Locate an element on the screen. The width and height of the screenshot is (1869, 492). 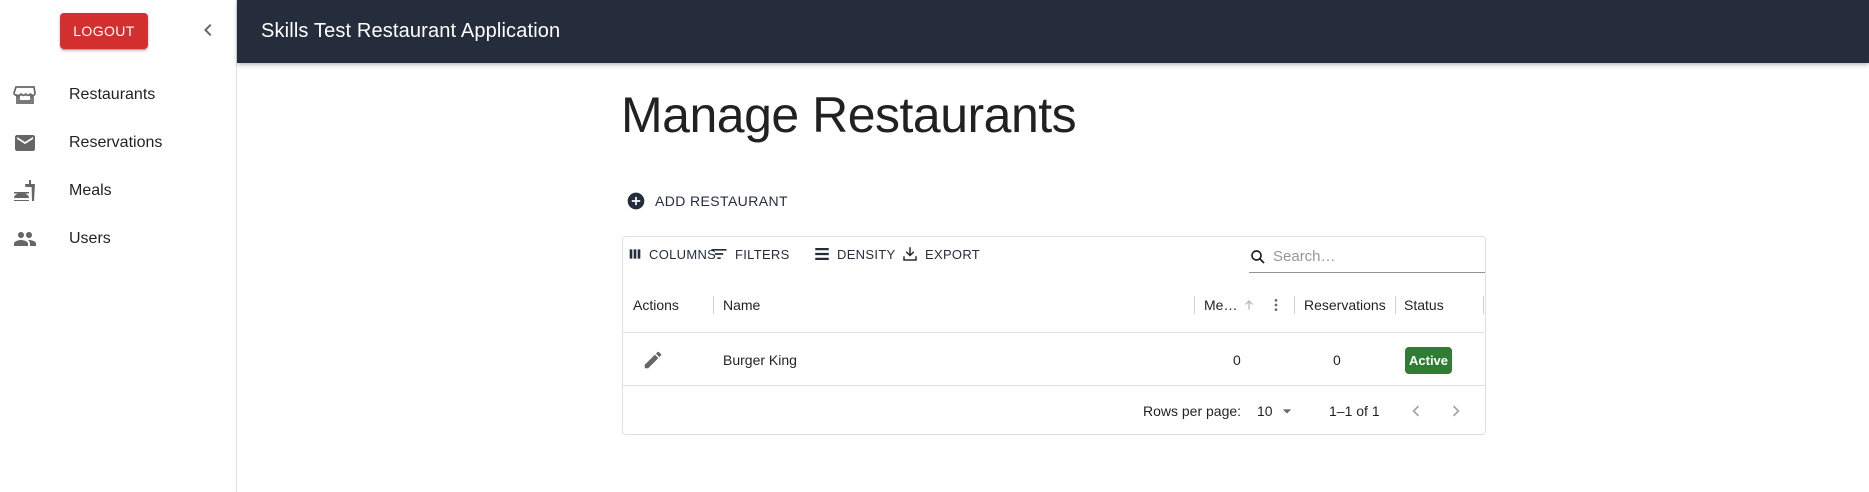
column-header-reservations: Reservations is located at coordinates (1345, 305).